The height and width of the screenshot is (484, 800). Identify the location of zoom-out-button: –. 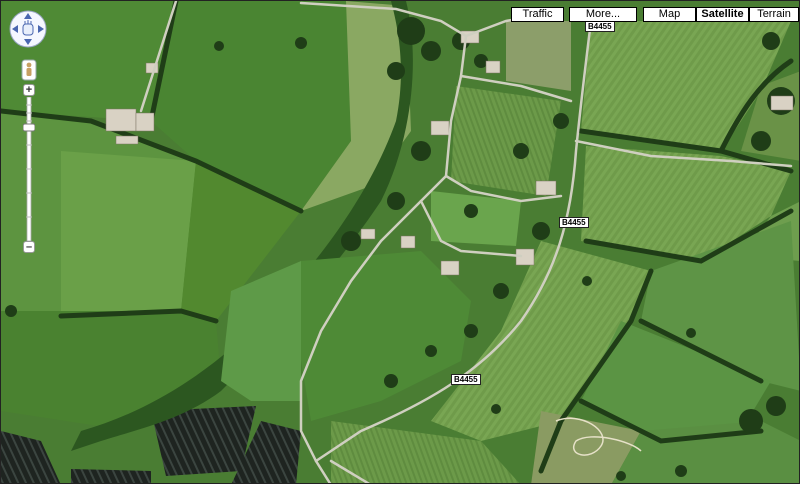
(29, 247).